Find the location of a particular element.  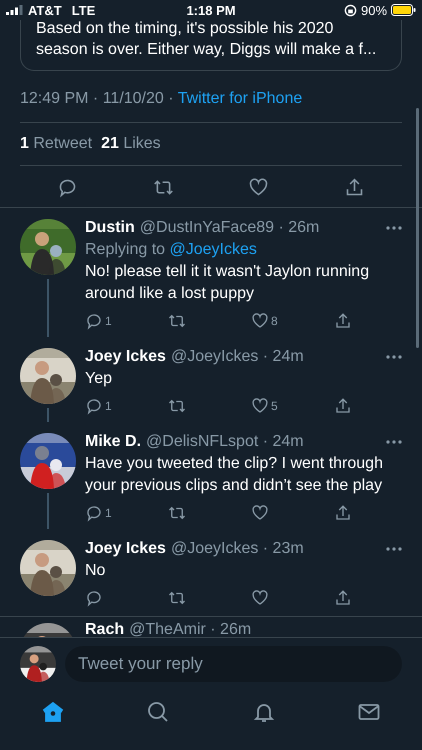

search-icon is located at coordinates (158, 712).